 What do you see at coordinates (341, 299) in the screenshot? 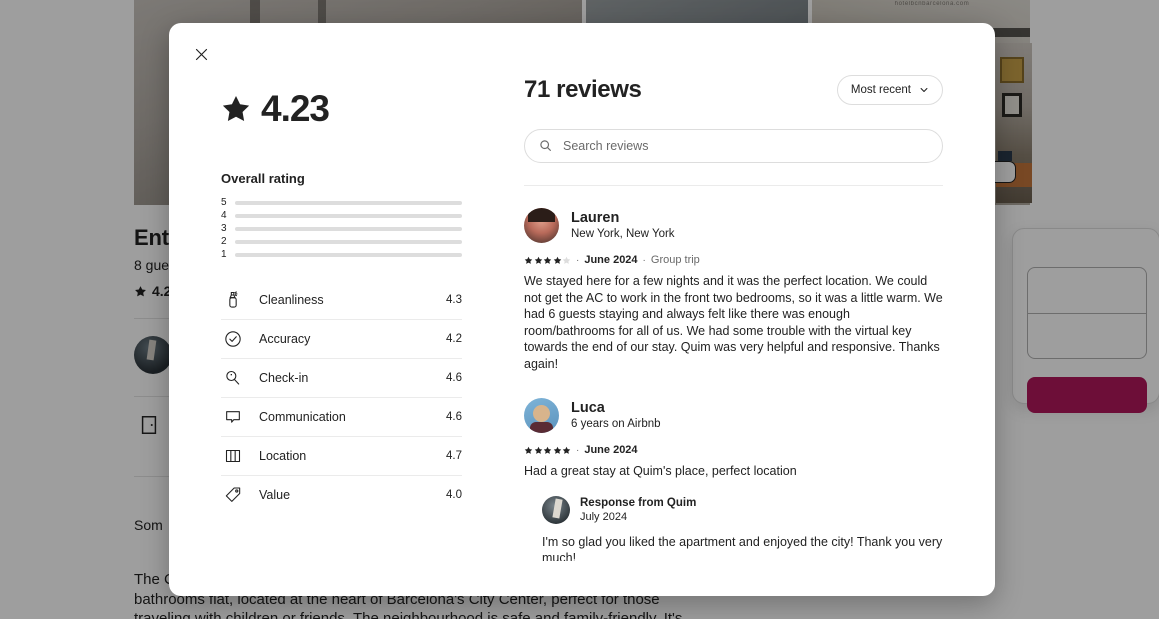
I see `category-row-cleanliness: Cleanliness 4.3` at bounding box center [341, 299].